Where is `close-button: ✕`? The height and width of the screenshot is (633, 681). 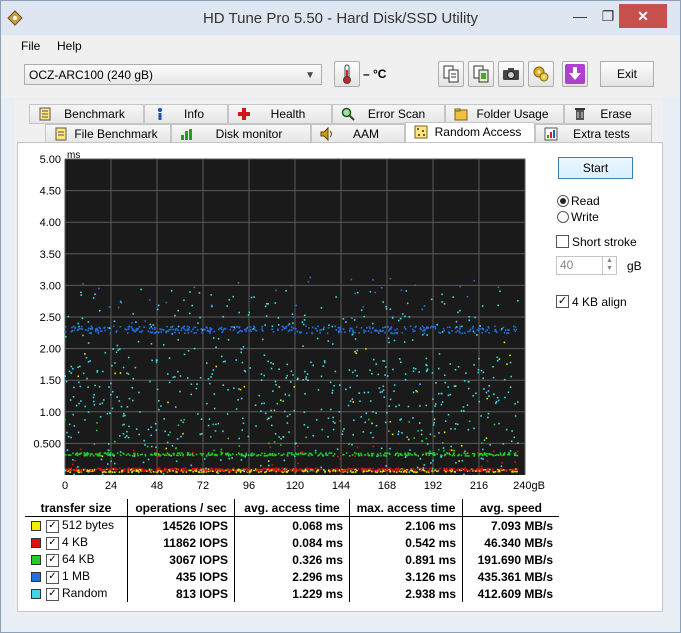
close-button: ✕ is located at coordinates (643, 16).